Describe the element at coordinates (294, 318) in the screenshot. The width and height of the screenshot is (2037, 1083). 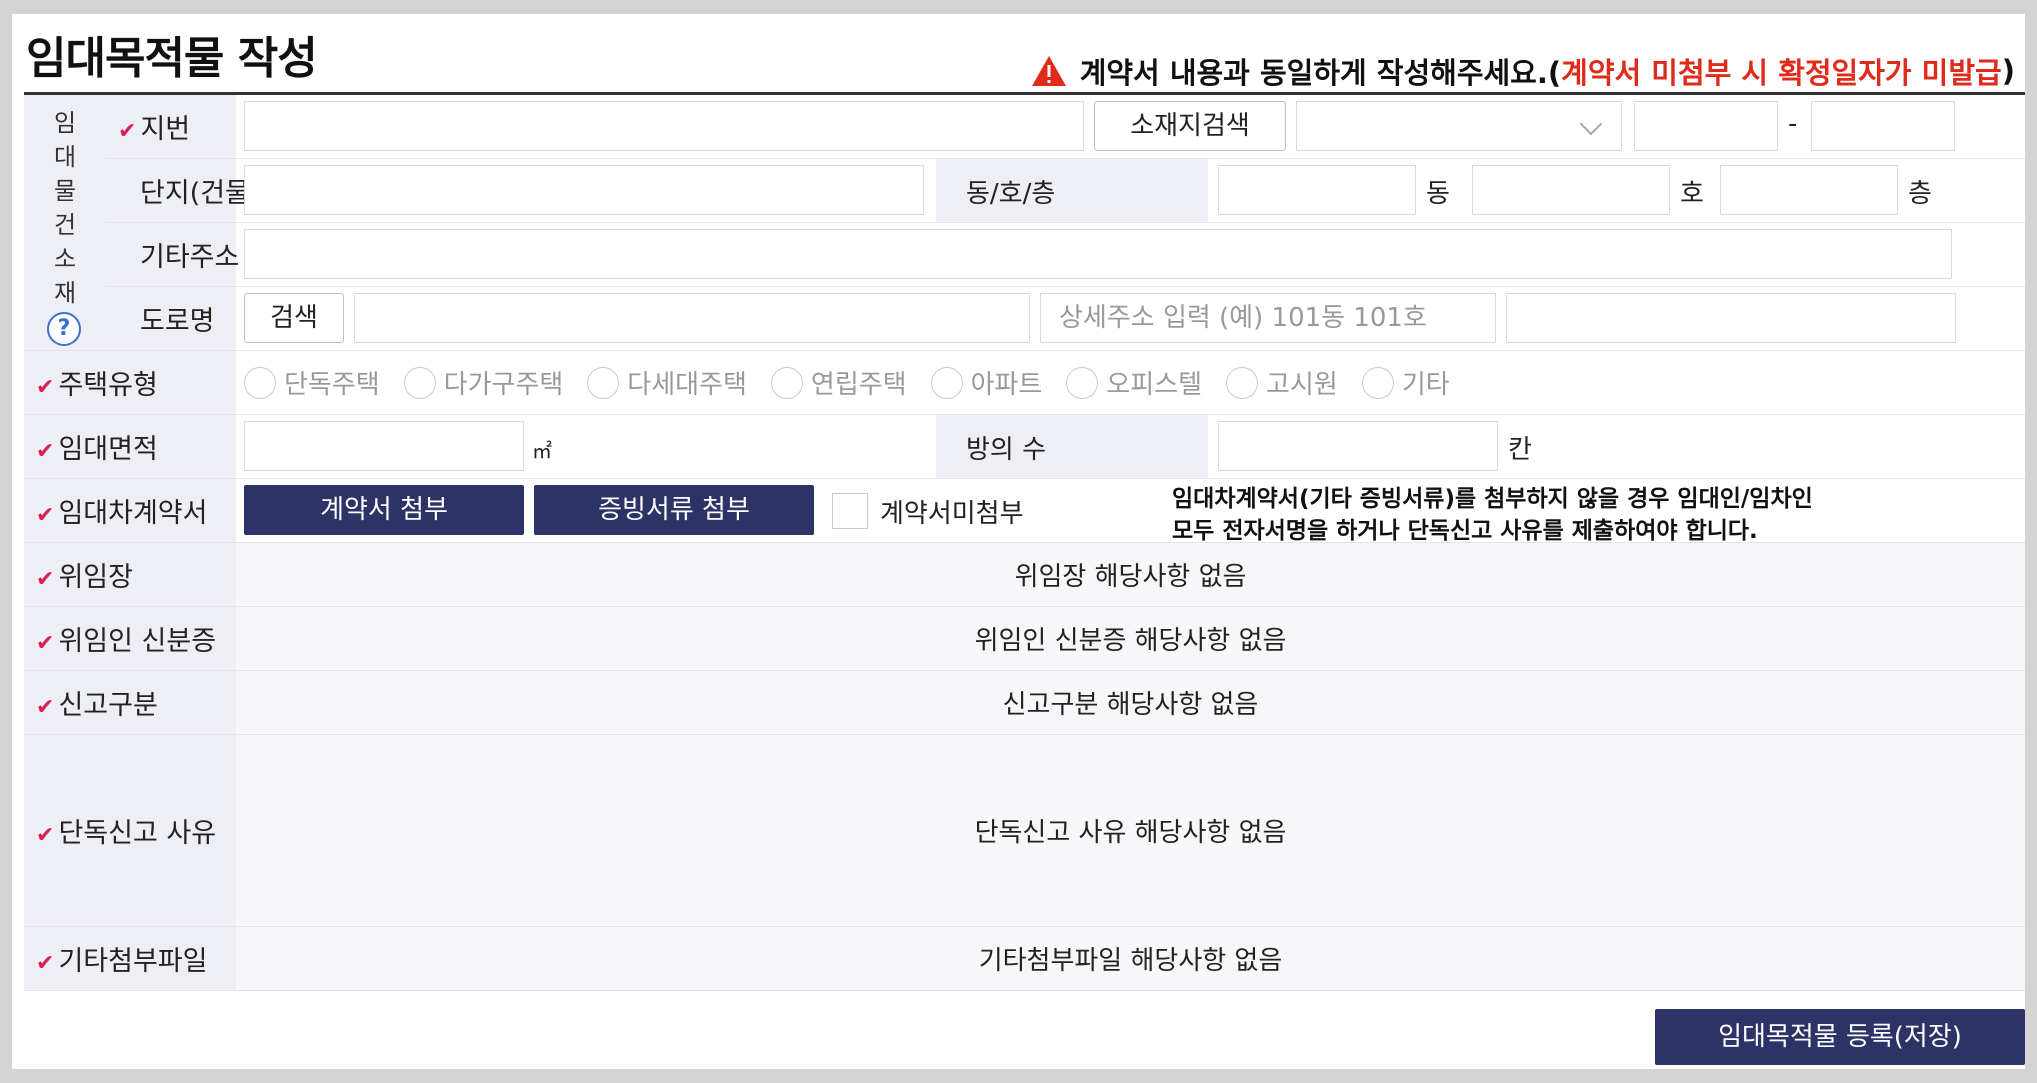
I see `road-search-button: 검색` at that location.